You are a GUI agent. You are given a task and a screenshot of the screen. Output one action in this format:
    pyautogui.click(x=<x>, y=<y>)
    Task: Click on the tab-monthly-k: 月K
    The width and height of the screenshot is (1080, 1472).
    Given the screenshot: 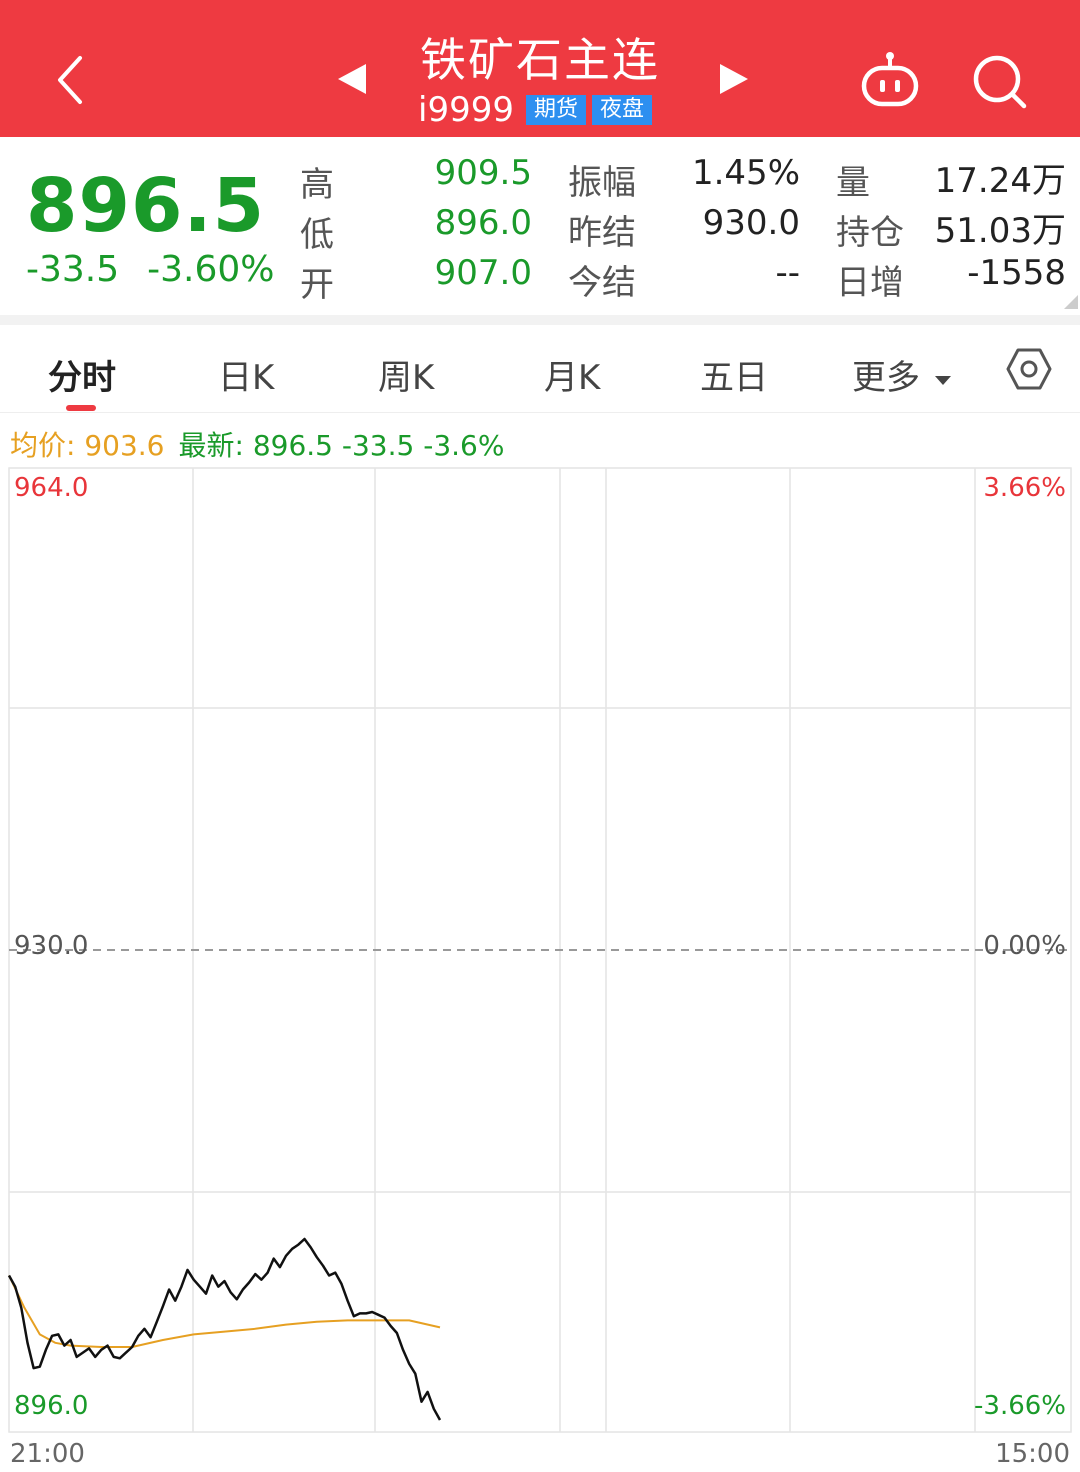 What is the action you would take?
    pyautogui.click(x=572, y=374)
    